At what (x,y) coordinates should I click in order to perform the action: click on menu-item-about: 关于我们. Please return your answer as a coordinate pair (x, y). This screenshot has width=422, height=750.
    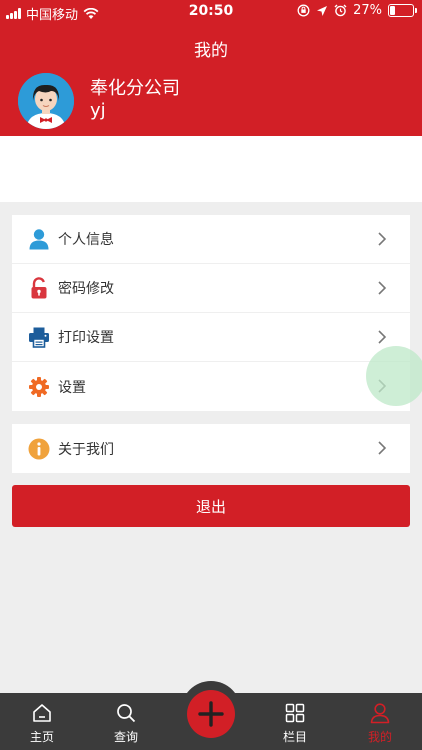
    Looking at the image, I should click on (211, 448).